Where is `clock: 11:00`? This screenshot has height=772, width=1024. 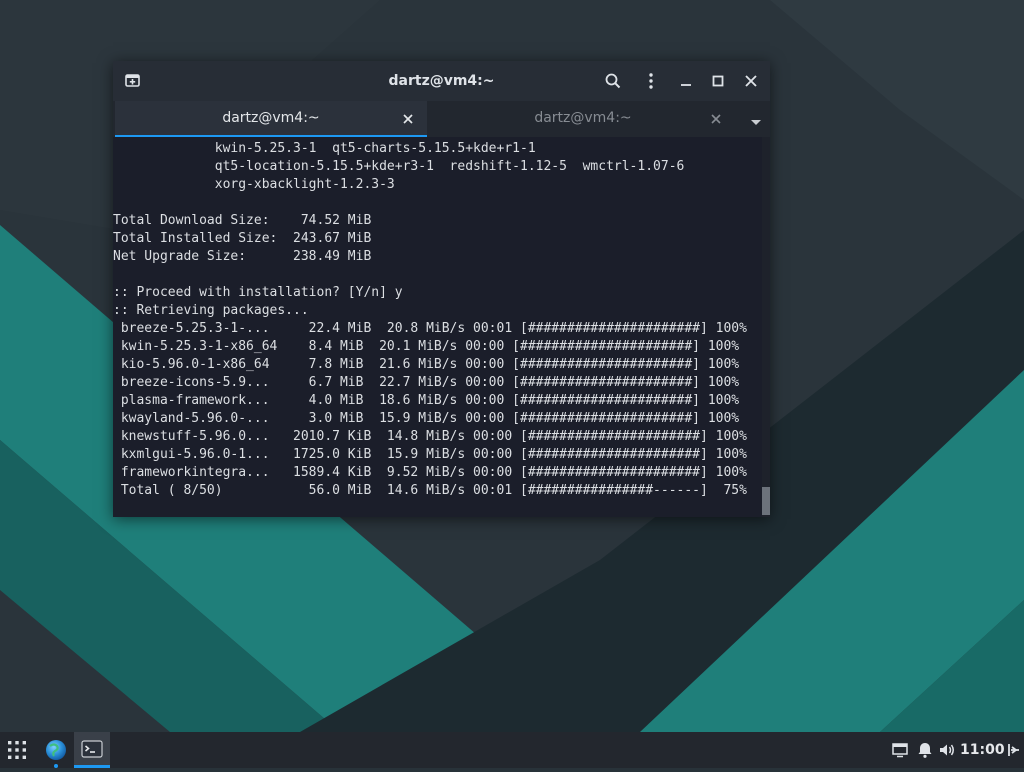
clock: 11:00 is located at coordinates (982, 750).